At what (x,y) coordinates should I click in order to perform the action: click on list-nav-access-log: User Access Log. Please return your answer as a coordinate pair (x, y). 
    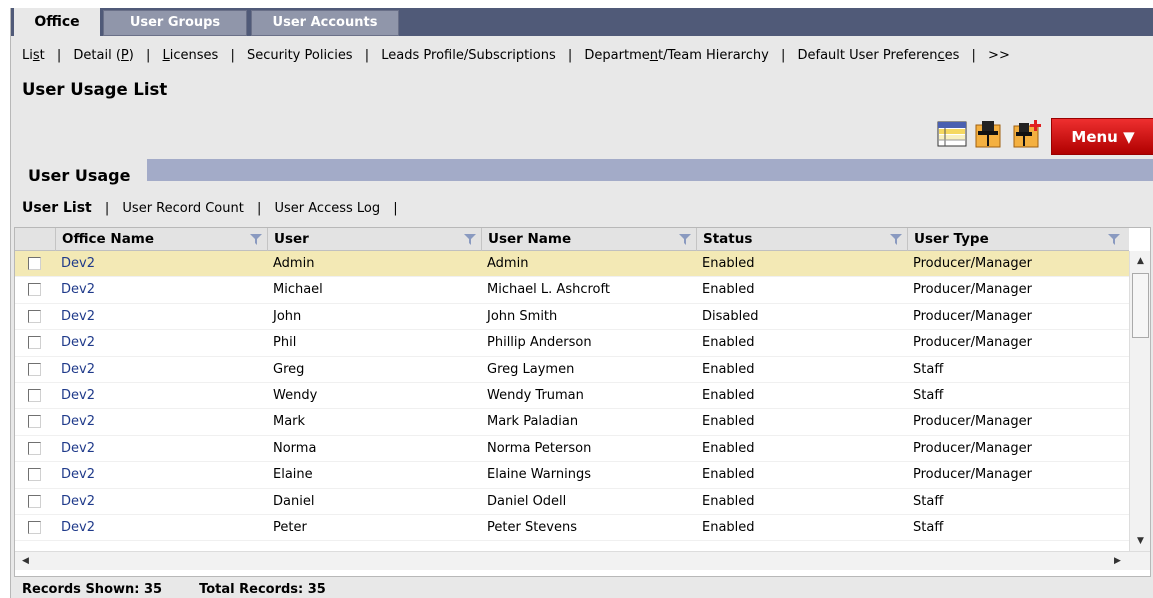
    Looking at the image, I should click on (328, 208).